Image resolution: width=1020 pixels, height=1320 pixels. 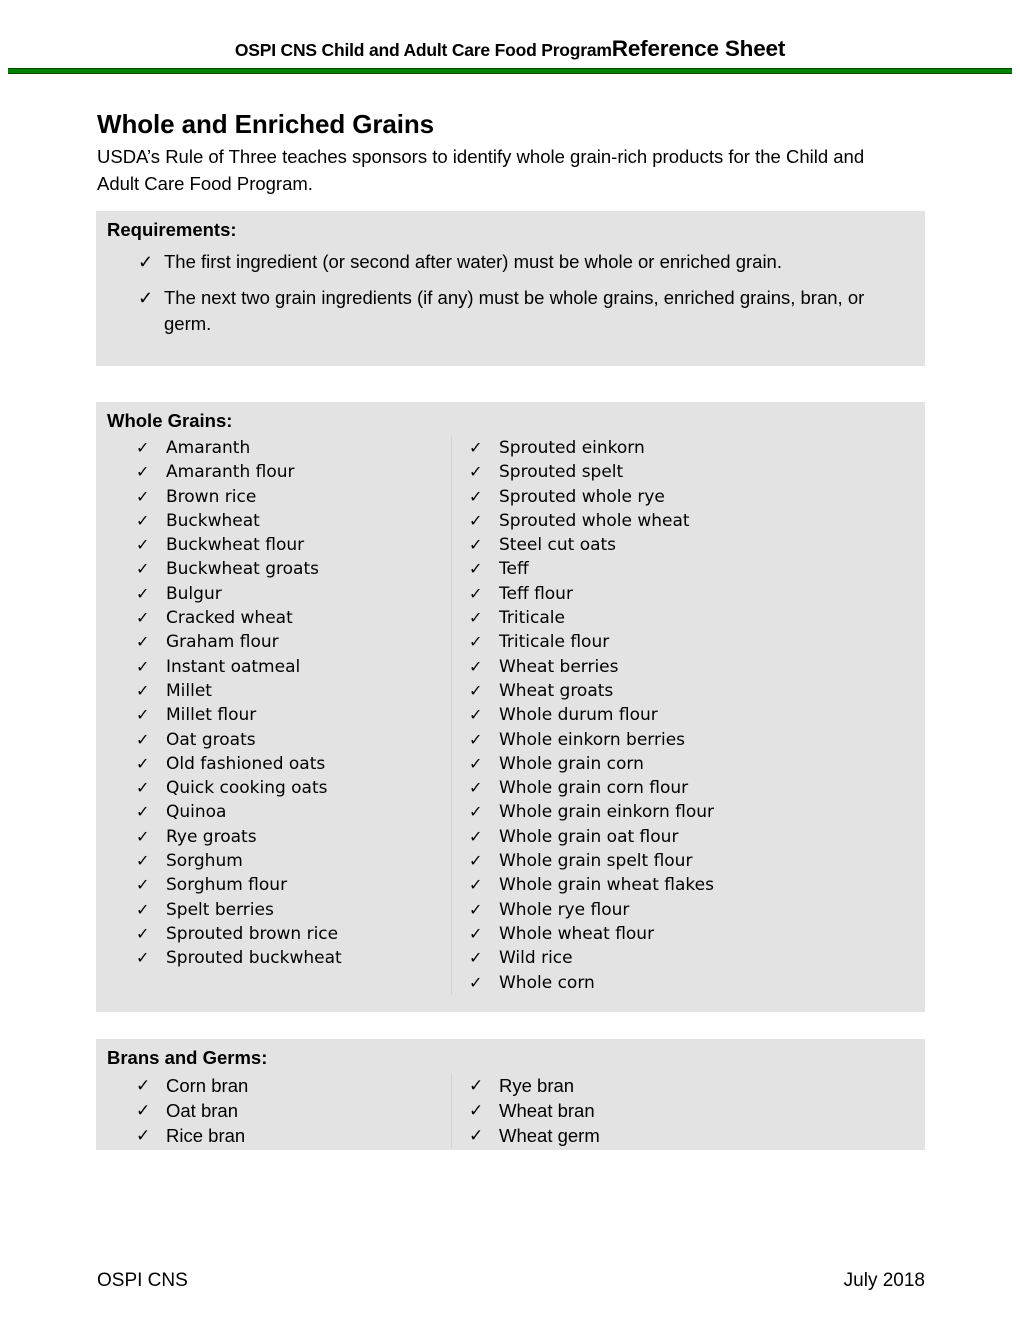 What do you see at coordinates (273, 861) in the screenshot?
I see `list-item: ✓ Sorghum` at bounding box center [273, 861].